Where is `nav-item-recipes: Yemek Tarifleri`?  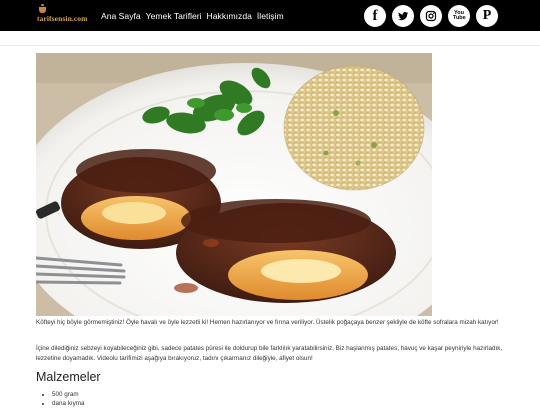 nav-item-recipes: Yemek Tarifleri is located at coordinates (174, 16).